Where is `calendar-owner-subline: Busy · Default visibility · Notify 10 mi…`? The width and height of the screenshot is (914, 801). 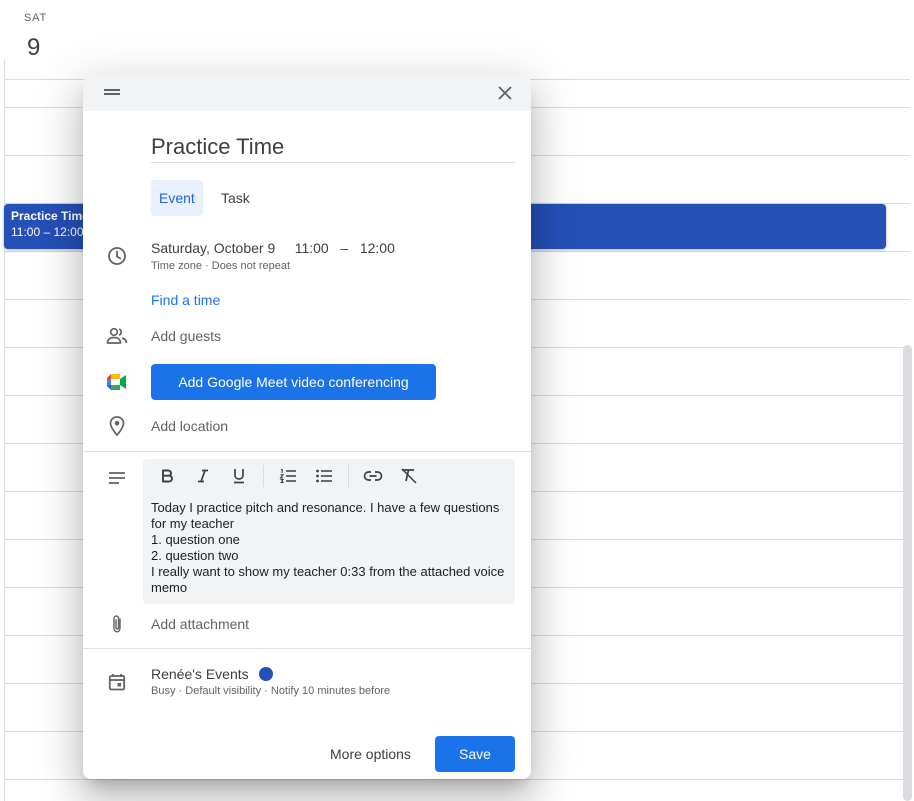 calendar-owner-subline: Busy · Default visibility · Notify 10 mi… is located at coordinates (270, 691).